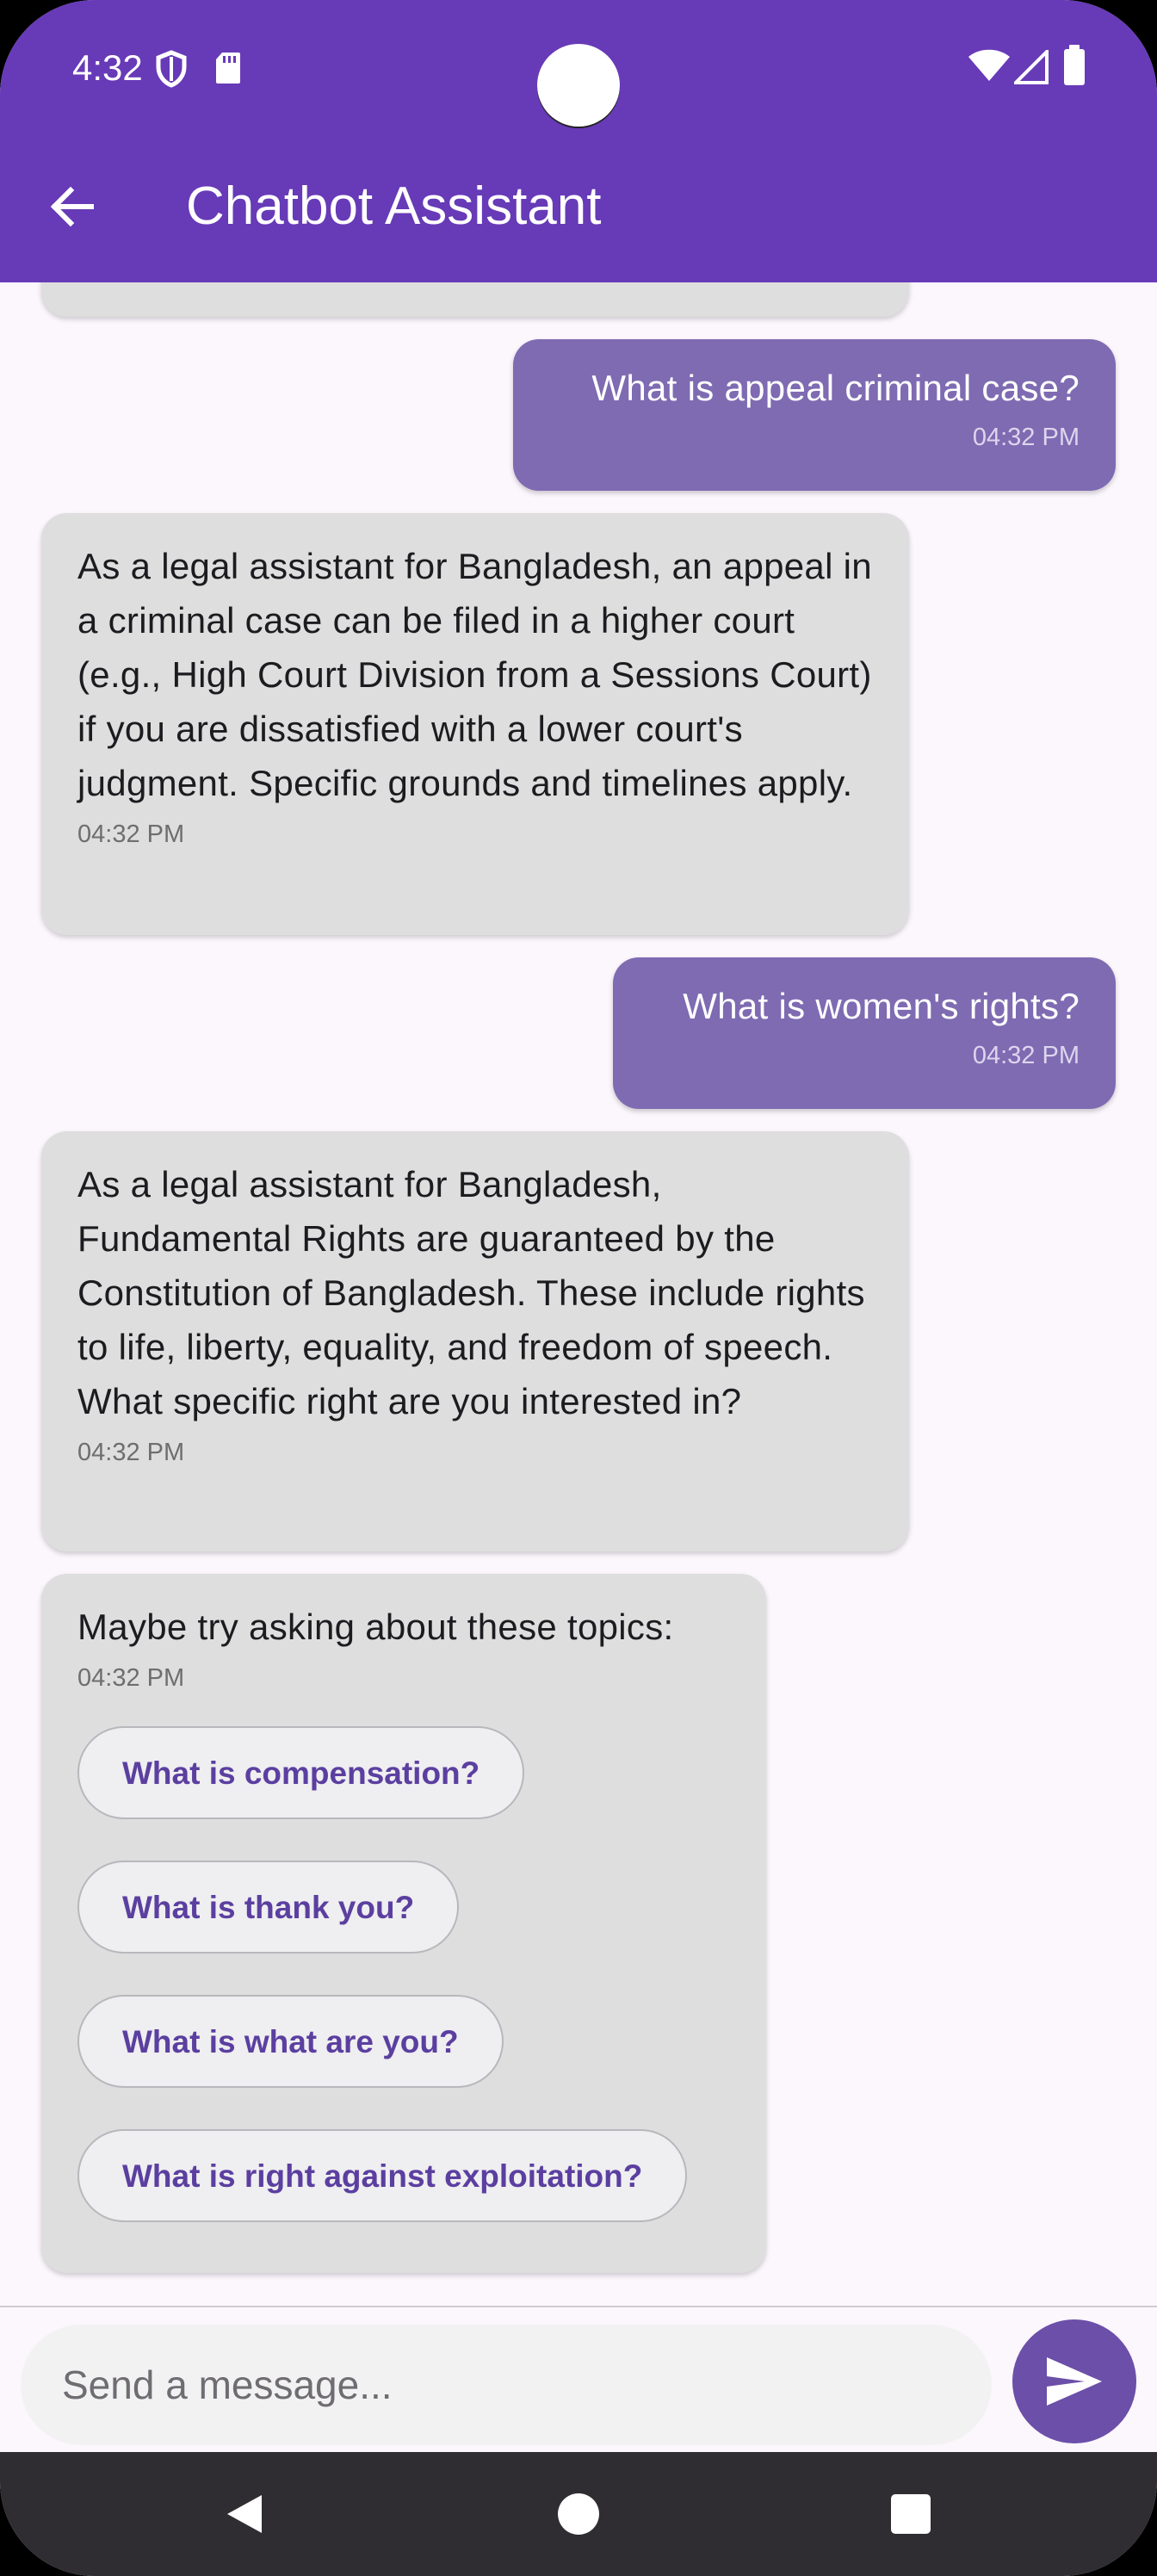  Describe the element at coordinates (394, 206) in the screenshot. I see `page-title: Chatbot Assistant` at that location.